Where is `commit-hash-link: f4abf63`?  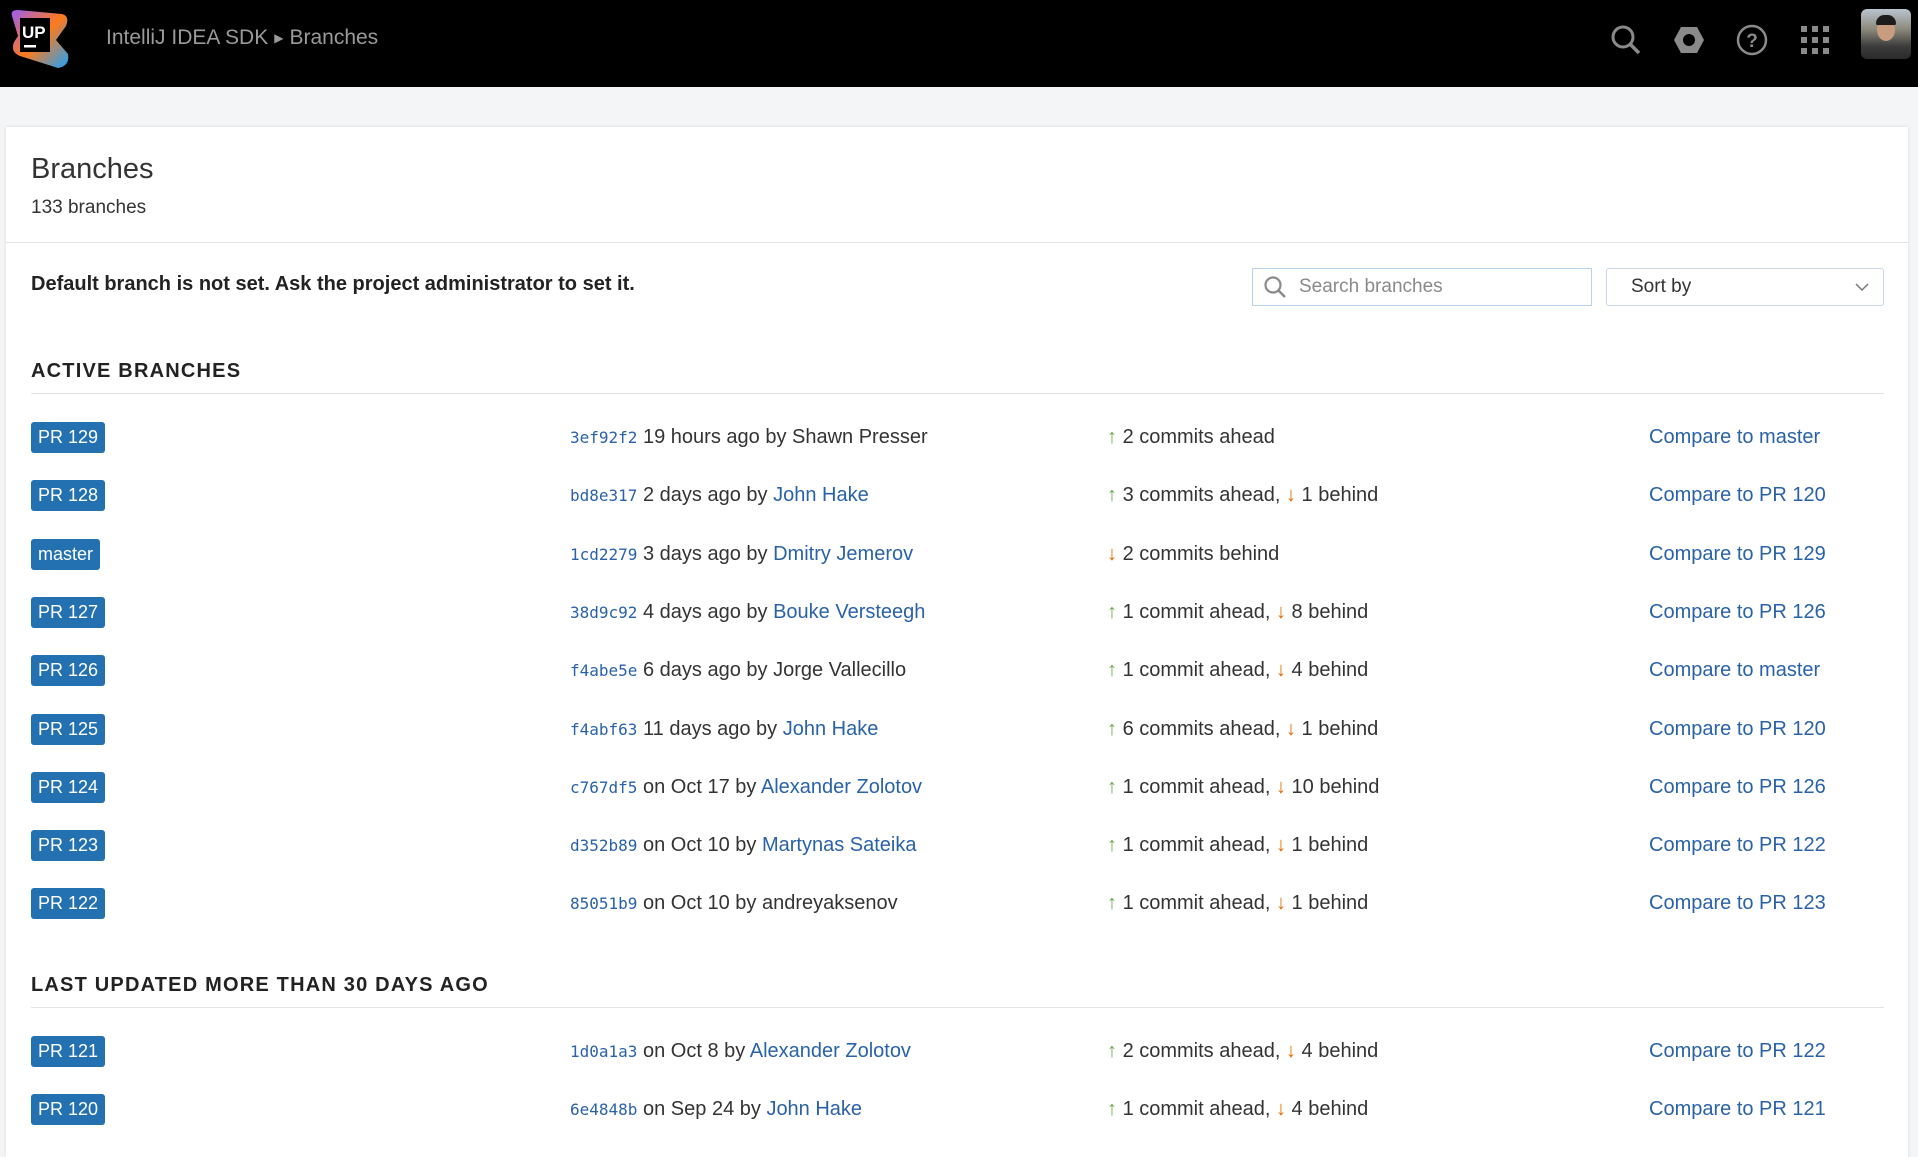
commit-hash-link: f4abf63 is located at coordinates (603, 729).